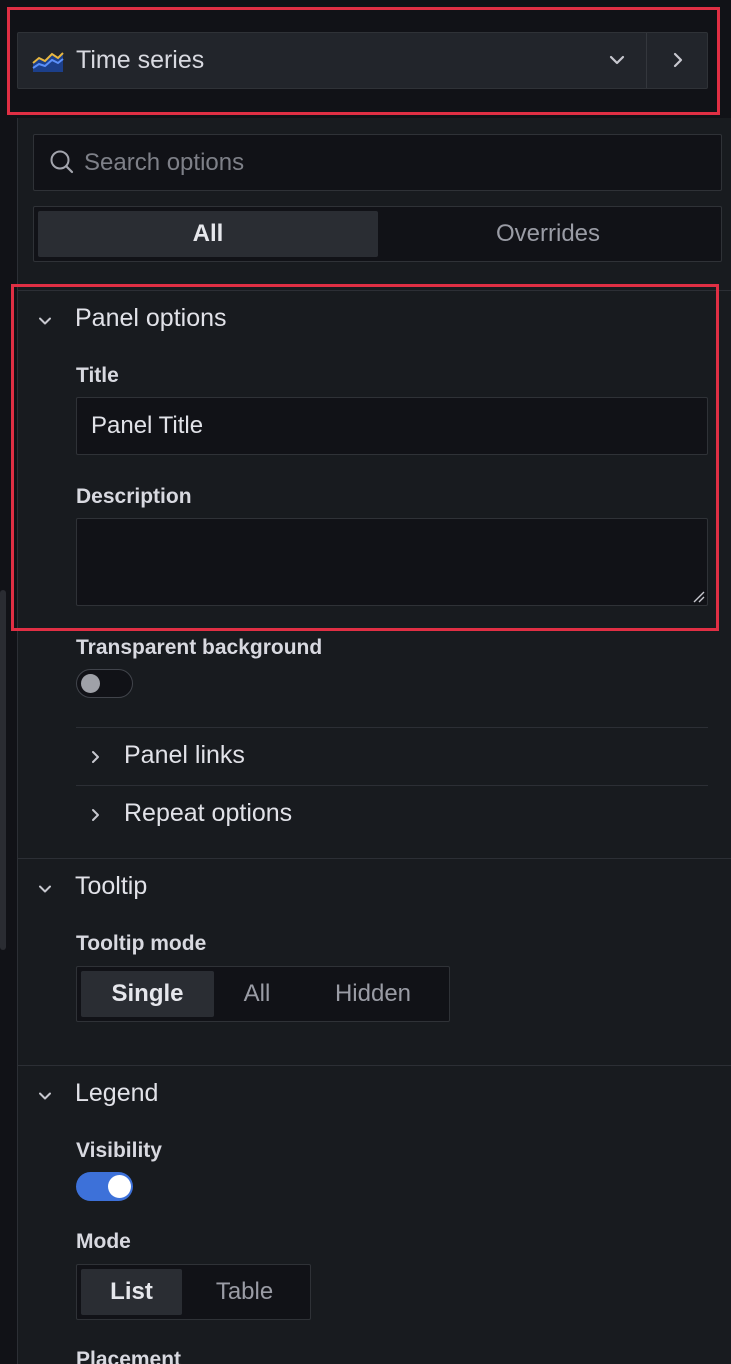  I want to click on description-textarea, so click(392, 562).